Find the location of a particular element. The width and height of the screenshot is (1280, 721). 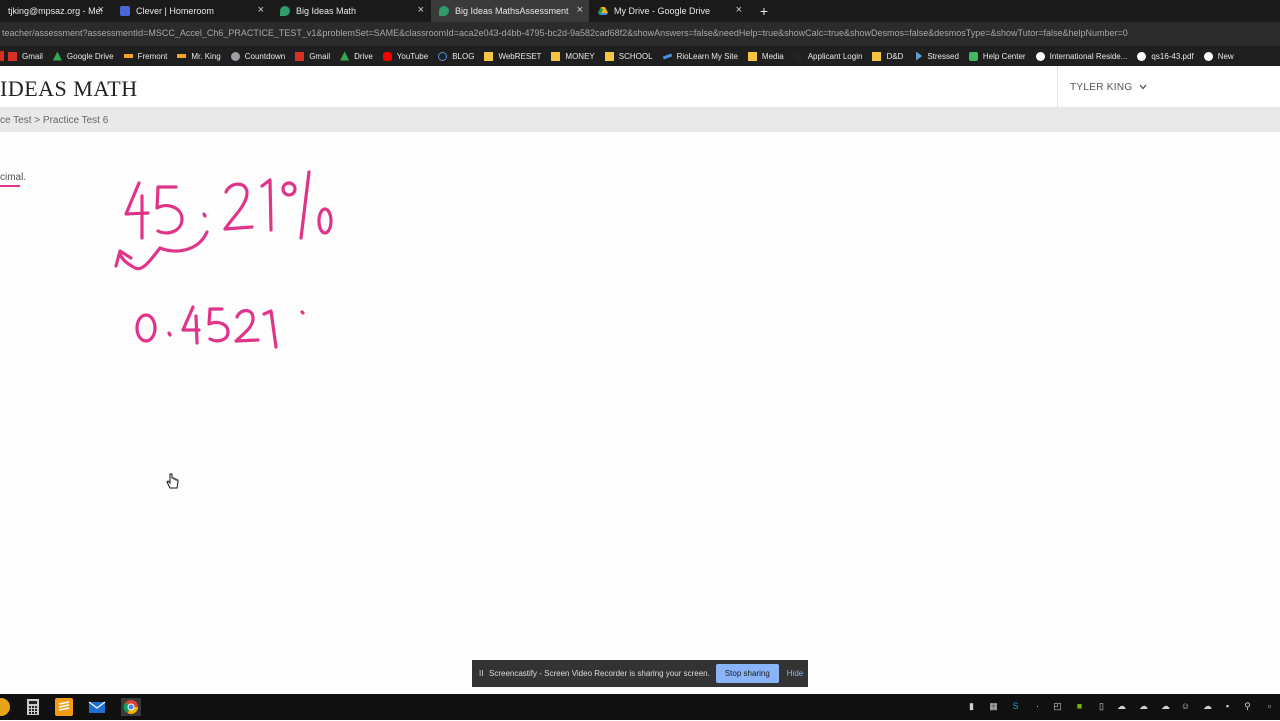

mail-icon is located at coordinates (97, 707).